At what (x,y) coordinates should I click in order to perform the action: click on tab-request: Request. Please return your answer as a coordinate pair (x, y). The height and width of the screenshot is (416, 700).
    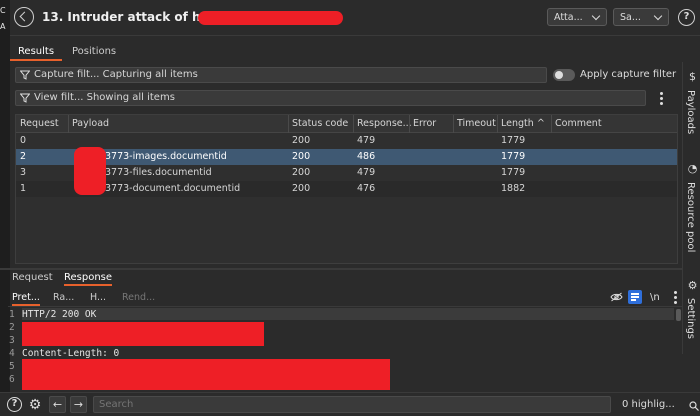
    Looking at the image, I should click on (32, 277).